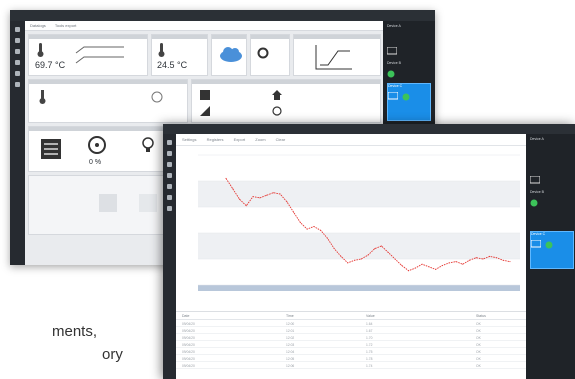 This screenshot has width=575, height=379. What do you see at coordinates (369, 359) in the screenshot?
I see `table-cell: 1.78` at bounding box center [369, 359].